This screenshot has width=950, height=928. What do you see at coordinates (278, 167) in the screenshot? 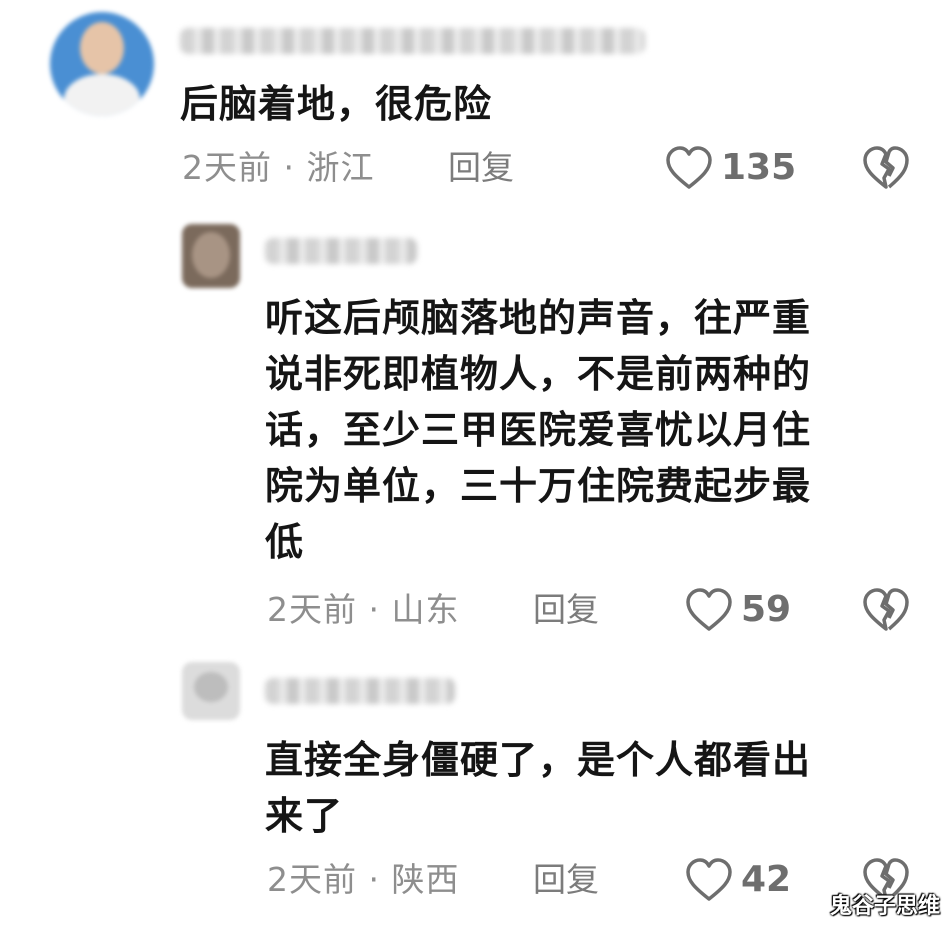
I see `comment-meta: 2天前 · 浙江` at bounding box center [278, 167].